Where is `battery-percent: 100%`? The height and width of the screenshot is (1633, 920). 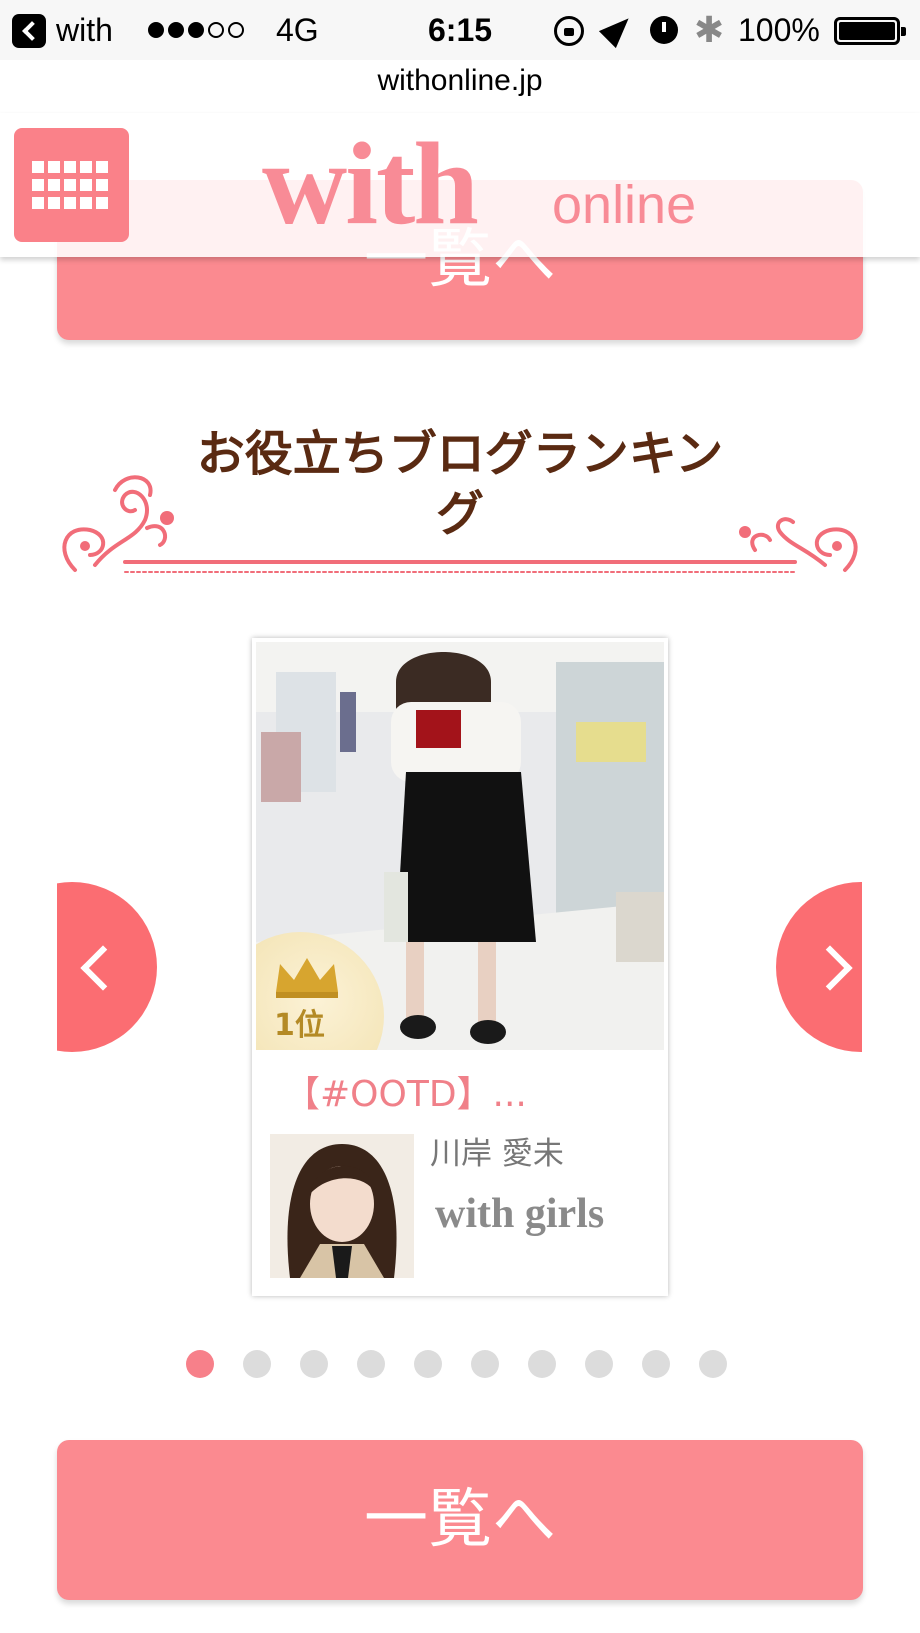
battery-percent: 100% is located at coordinates (779, 30).